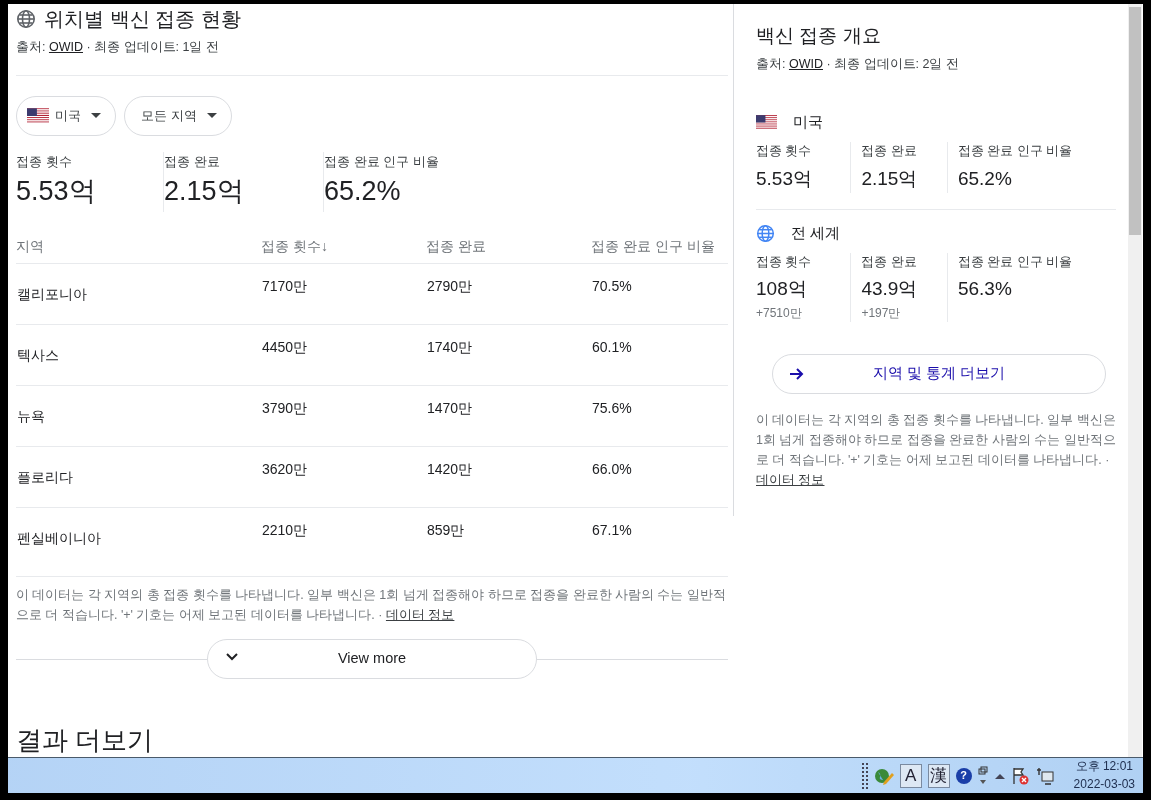  I want to click on filter-dropdown: 모든 지역, so click(178, 115).